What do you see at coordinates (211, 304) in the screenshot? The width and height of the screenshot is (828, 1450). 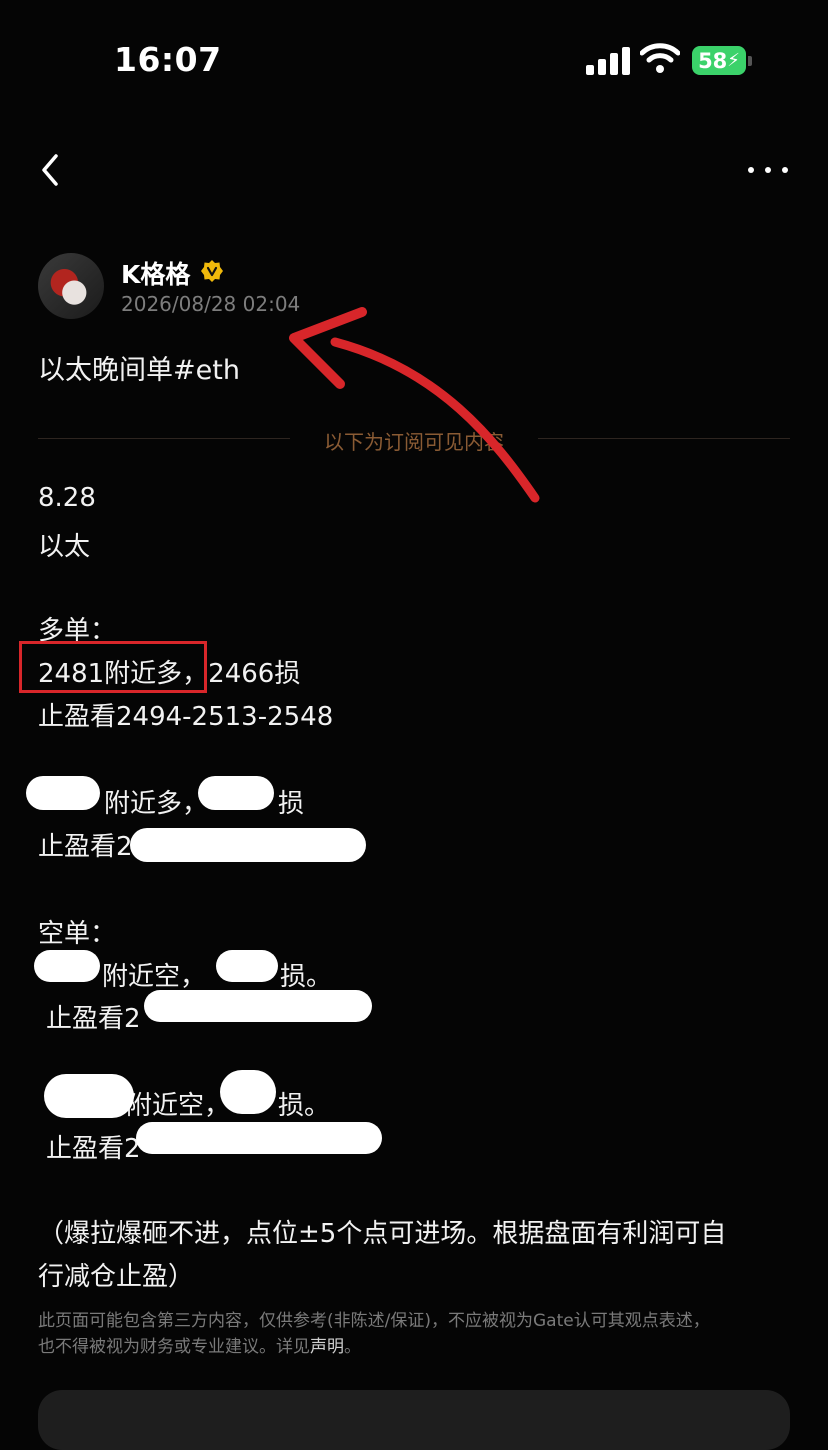 I see `post-timestamp: 2026/08/28 02:04` at bounding box center [211, 304].